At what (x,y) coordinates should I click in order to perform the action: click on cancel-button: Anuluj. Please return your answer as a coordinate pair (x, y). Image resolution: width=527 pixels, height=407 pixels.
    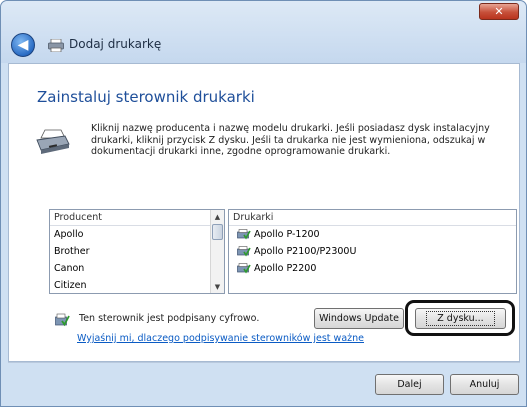
    Looking at the image, I should click on (484, 384).